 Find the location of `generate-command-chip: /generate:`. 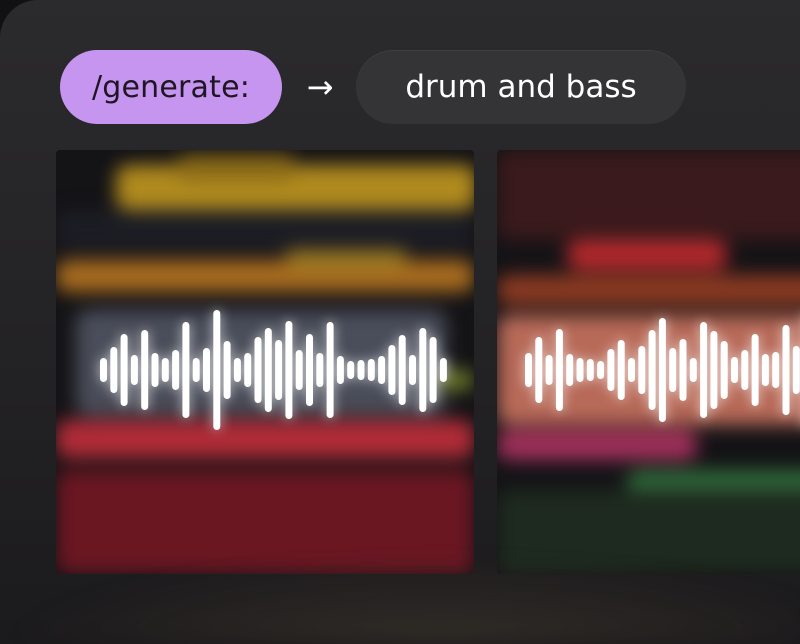

generate-command-chip: /generate: is located at coordinates (171, 87).